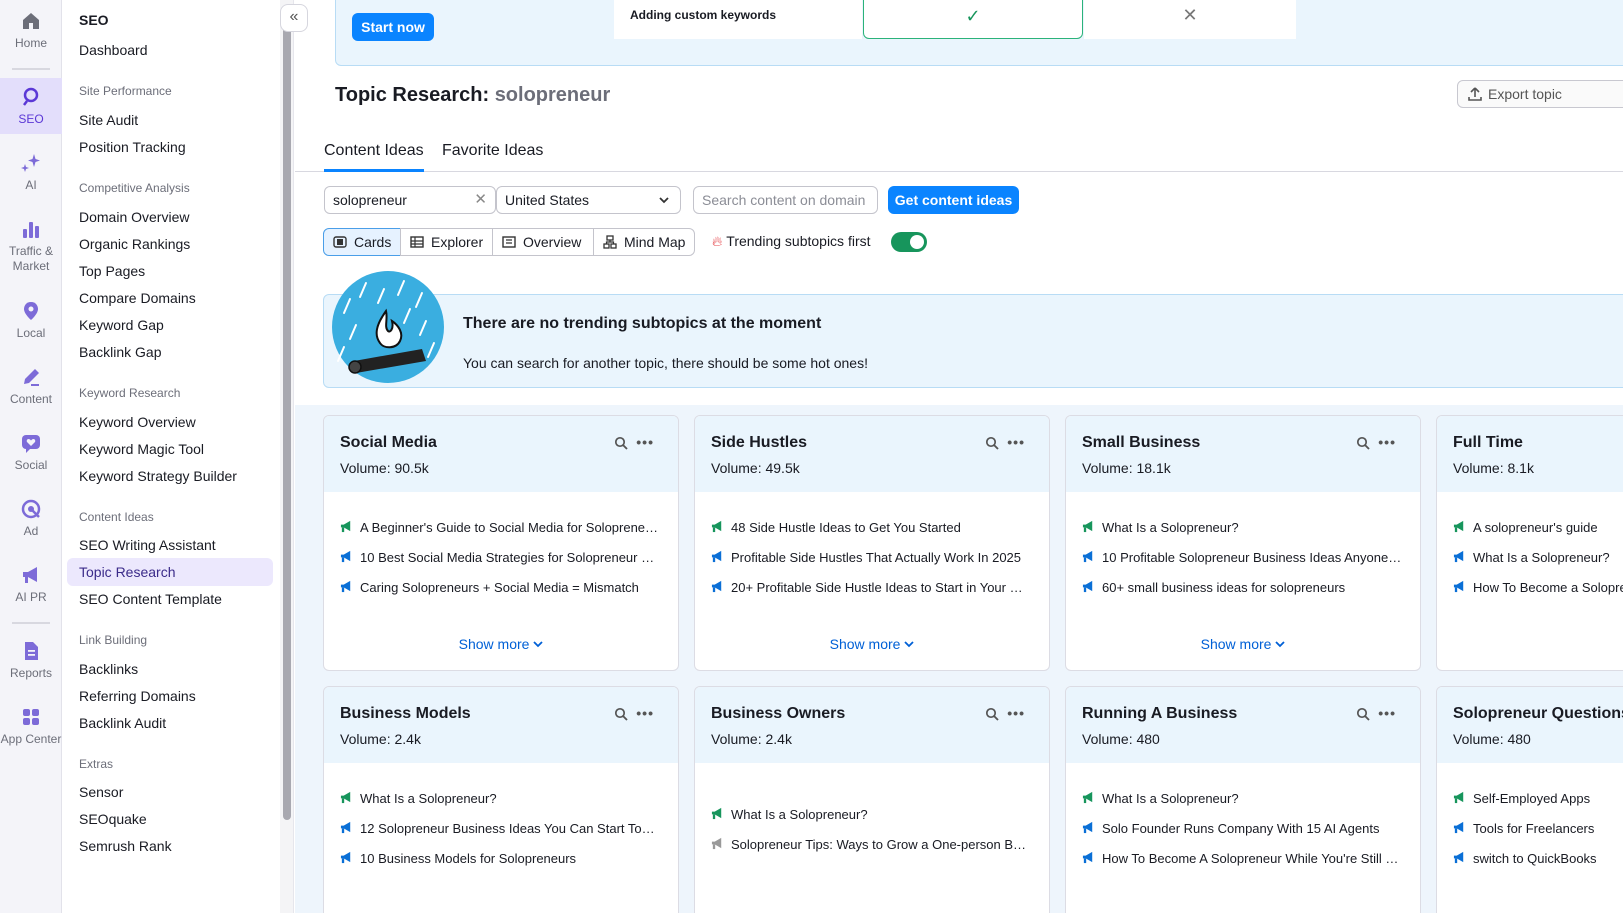  What do you see at coordinates (492, 157) in the screenshot?
I see `tab-favorite-ideas: Favorite Ideas` at bounding box center [492, 157].